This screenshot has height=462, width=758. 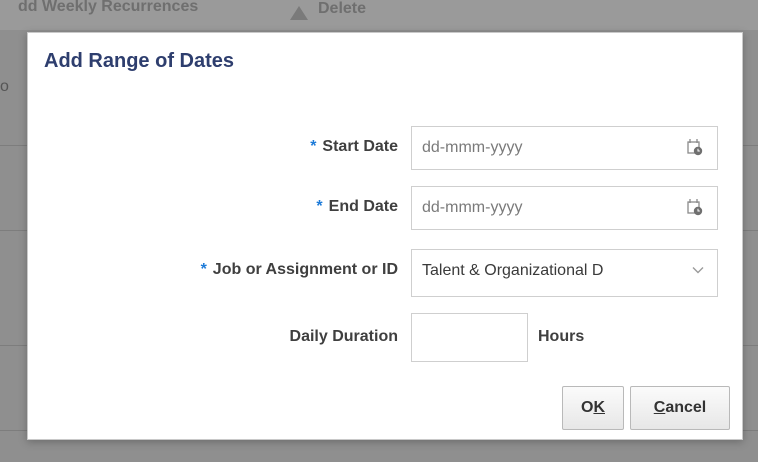 I want to click on background-text-fragment: o, so click(x=4, y=86).